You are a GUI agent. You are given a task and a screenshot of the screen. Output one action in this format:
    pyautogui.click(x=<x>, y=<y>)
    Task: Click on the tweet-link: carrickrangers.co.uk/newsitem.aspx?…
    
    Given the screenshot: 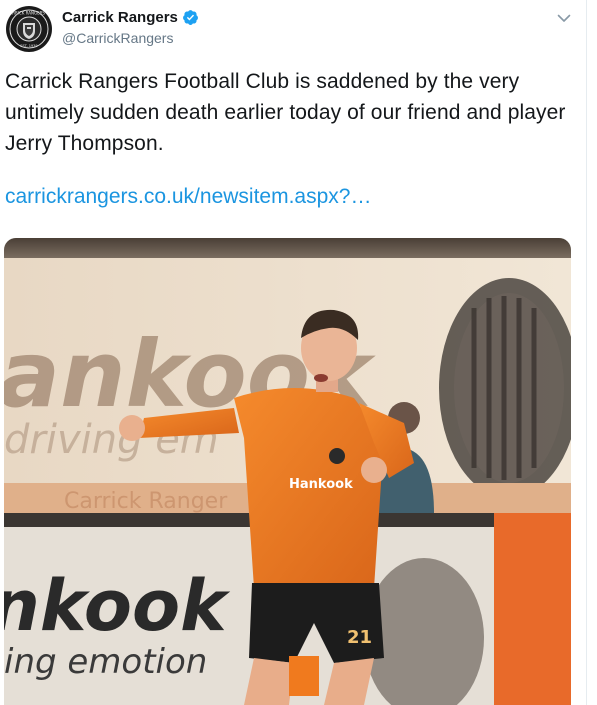 What is the action you would take?
    pyautogui.click(x=188, y=197)
    